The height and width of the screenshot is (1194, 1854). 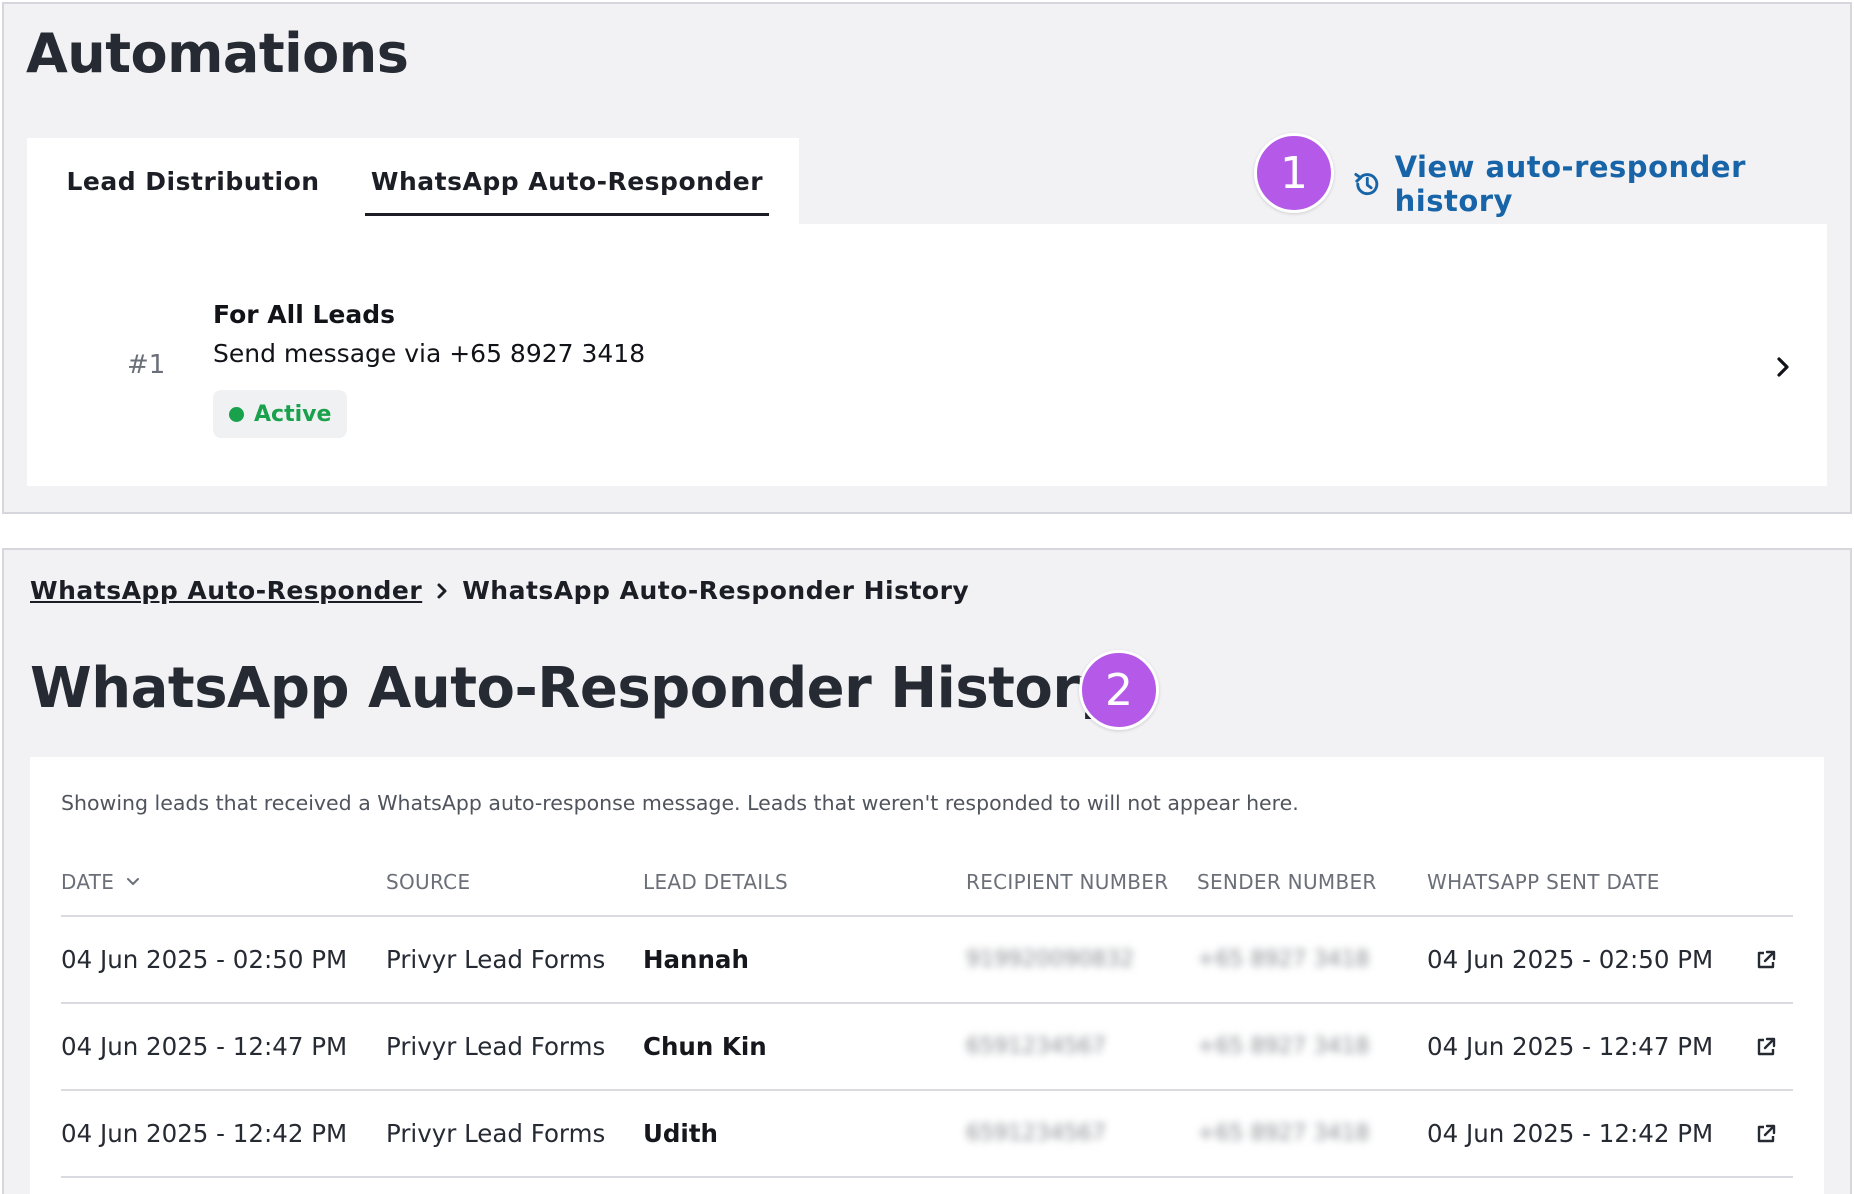 I want to click on callout-badge-2: 2, so click(x=1119, y=690).